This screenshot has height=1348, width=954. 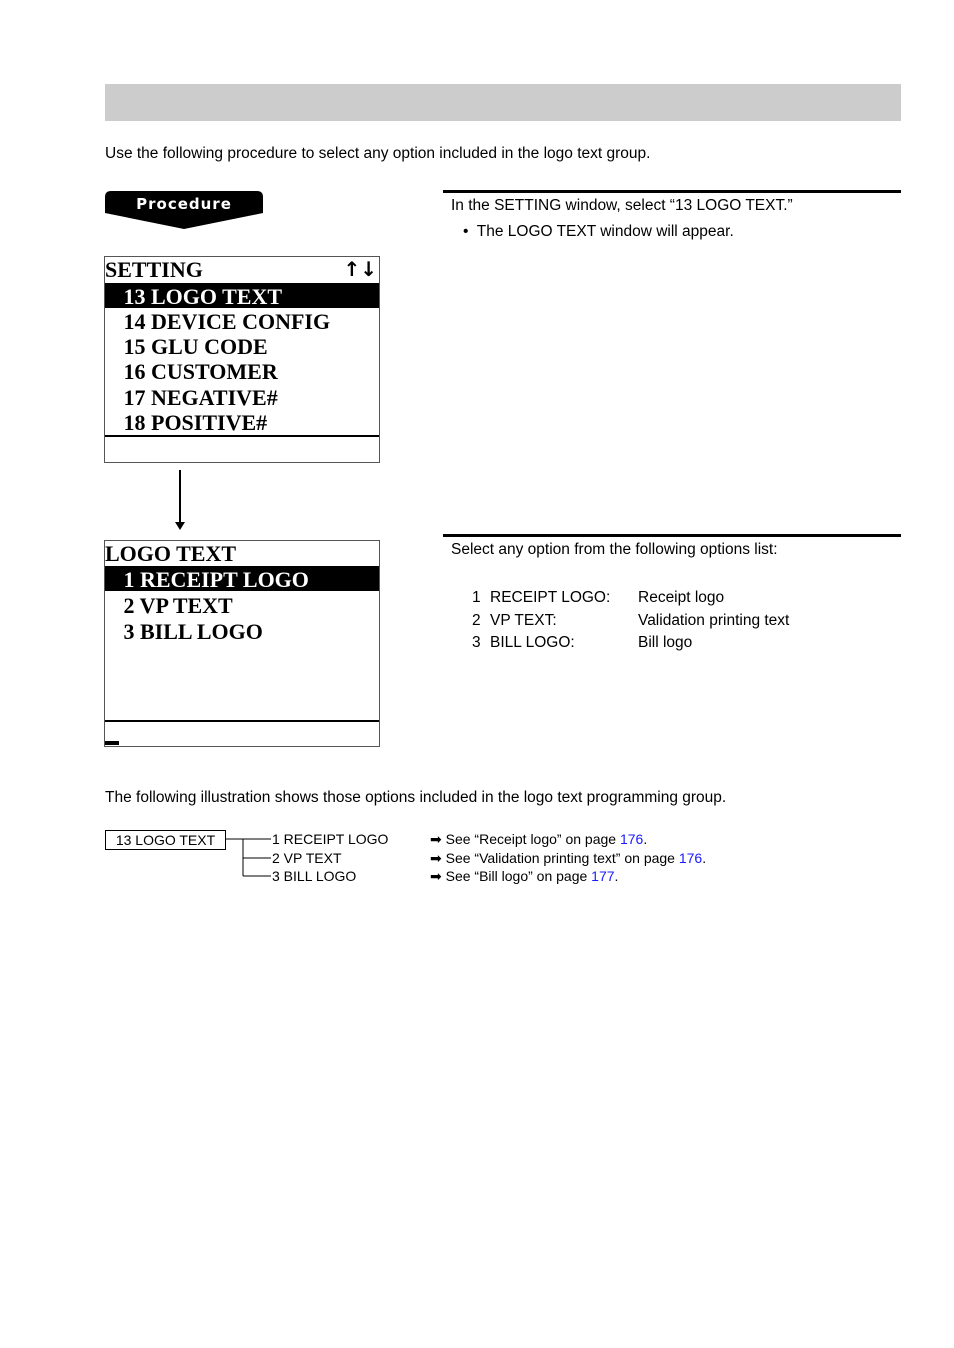 I want to click on page-link: 177, so click(x=602, y=876).